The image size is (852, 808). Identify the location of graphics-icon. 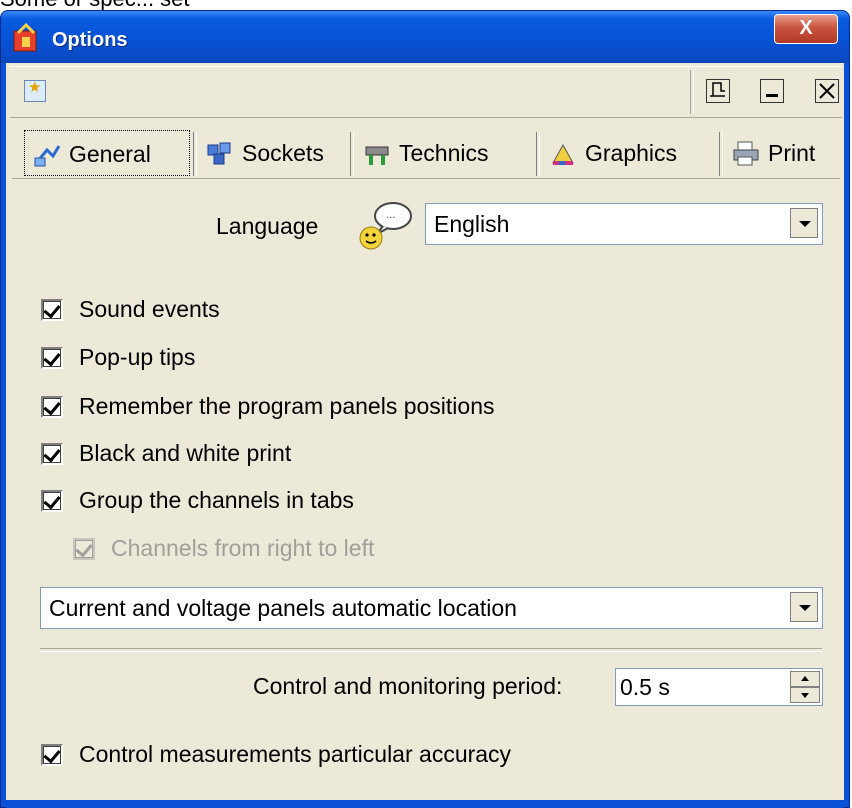
(563, 154).